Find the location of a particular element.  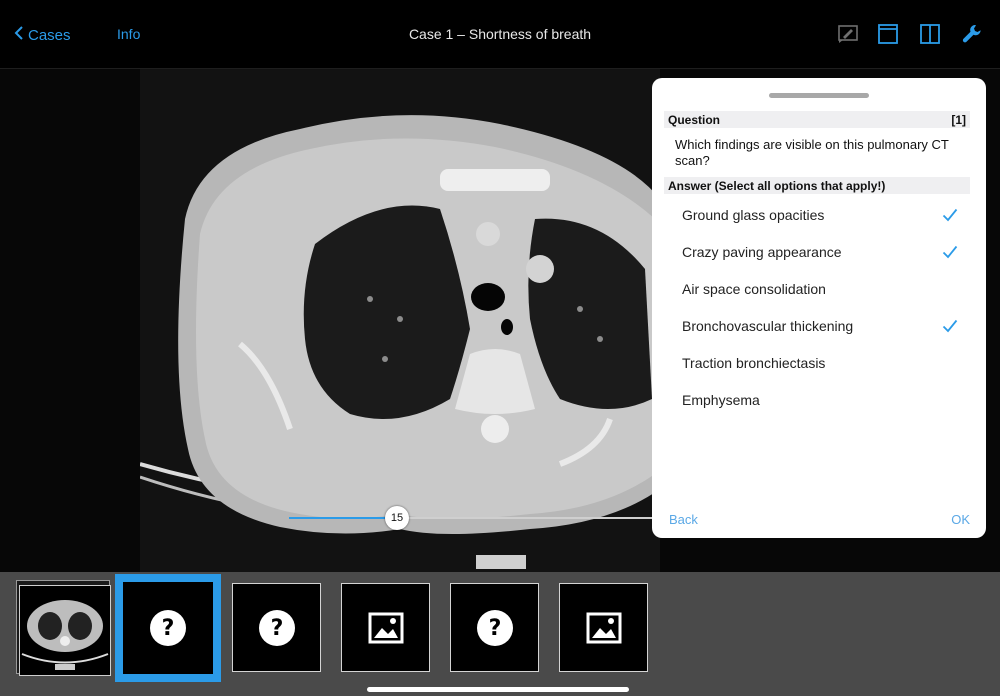

answer-option-label: Bronchovascular thickening is located at coordinates (768, 325).